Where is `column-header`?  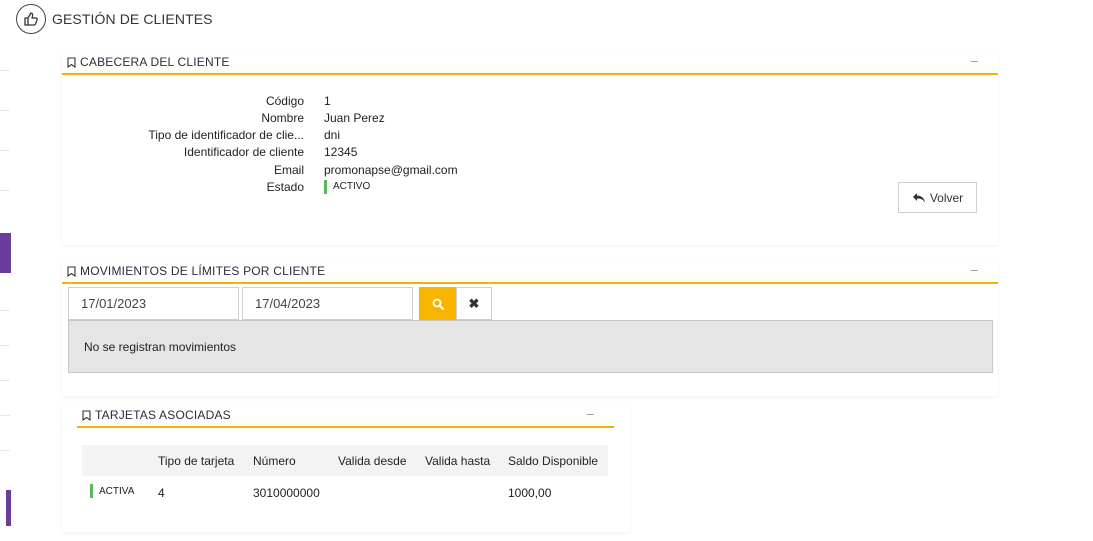 column-header is located at coordinates (116, 460).